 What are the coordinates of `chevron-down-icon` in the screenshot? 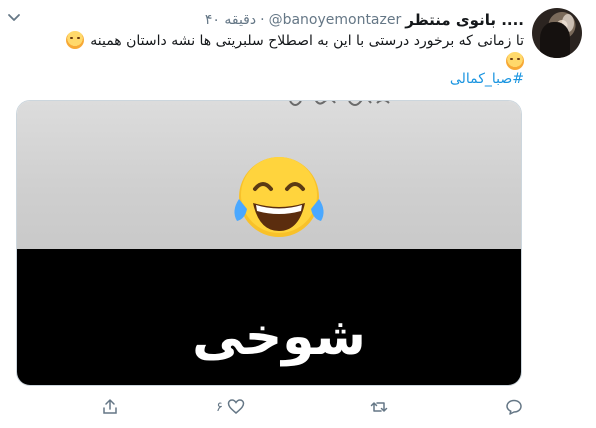 It's located at (14, 18).